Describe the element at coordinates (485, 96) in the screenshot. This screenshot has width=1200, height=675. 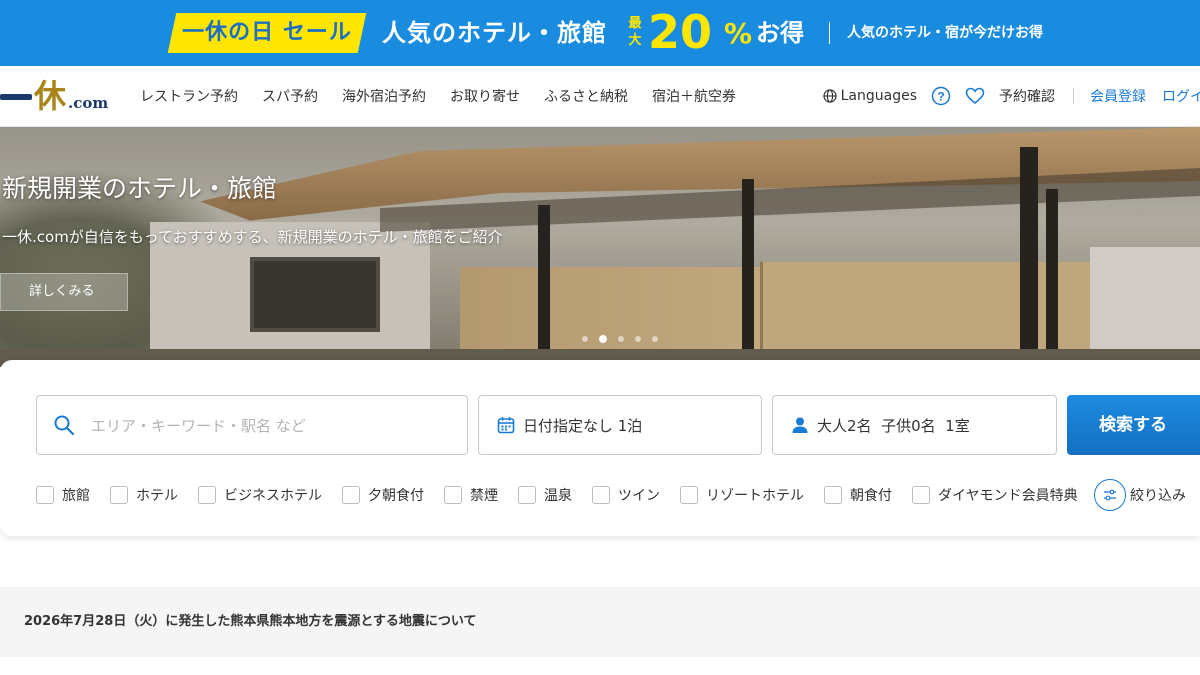
I see `nav-item-gourmet-order: お取り寄せ` at that location.